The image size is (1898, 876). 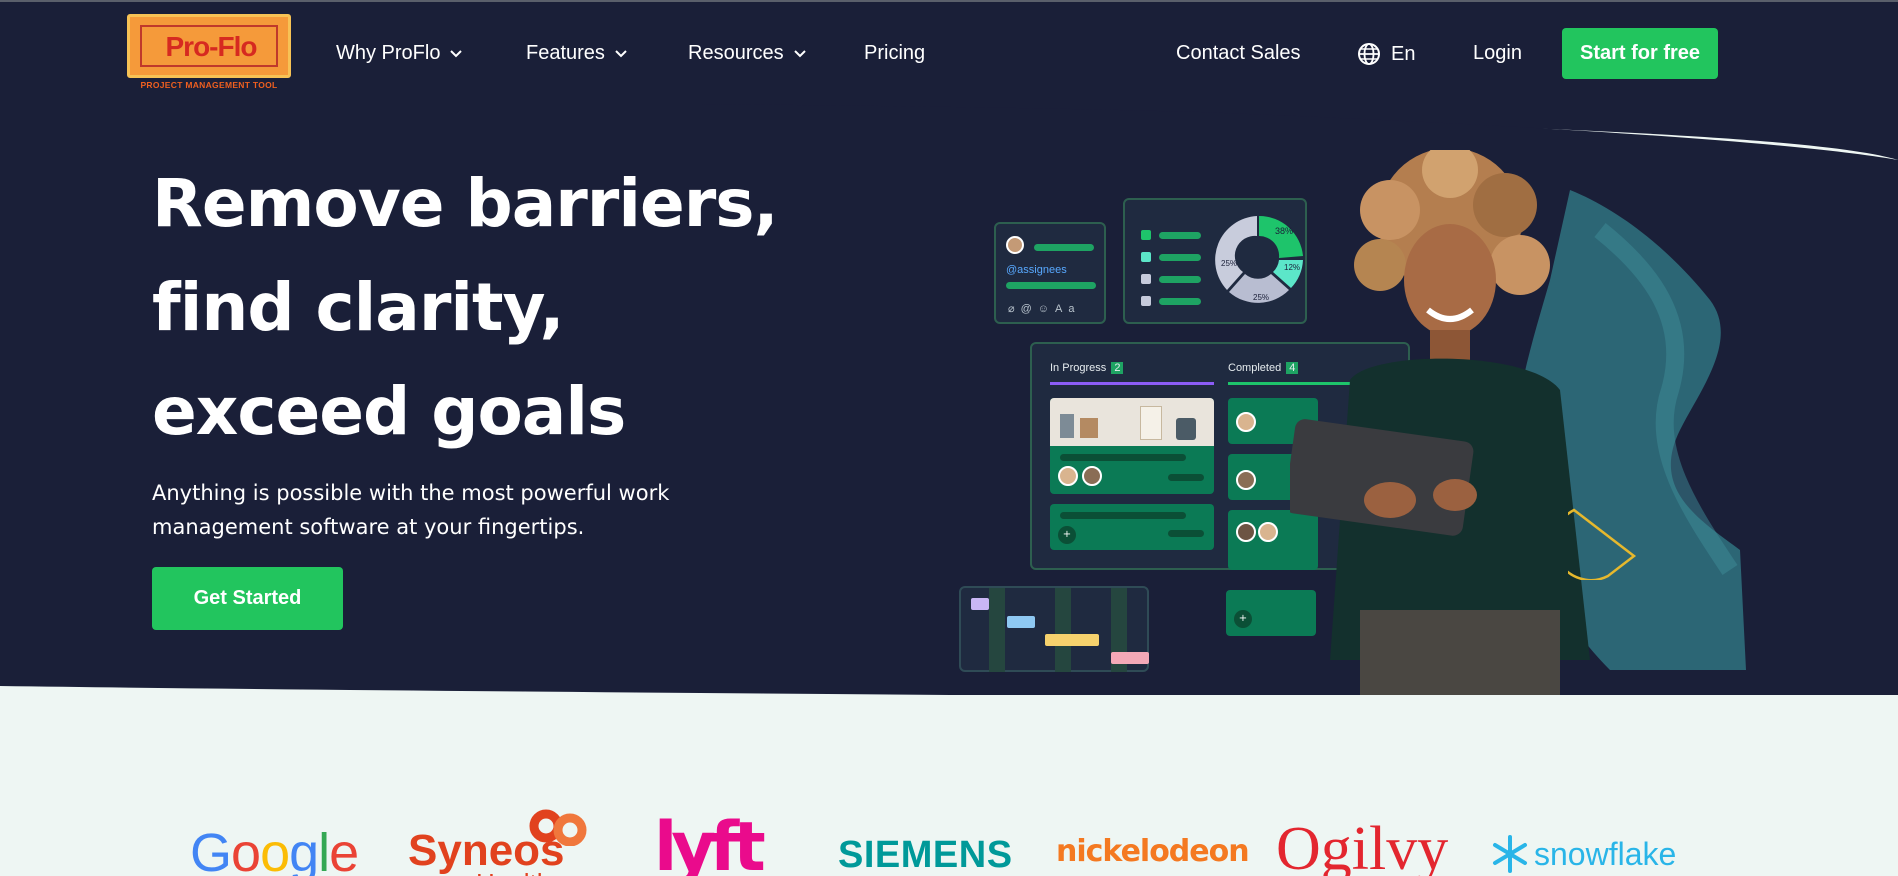 What do you see at coordinates (1153, 851) in the screenshot?
I see `nickelodeon-logo: nickelodeon` at bounding box center [1153, 851].